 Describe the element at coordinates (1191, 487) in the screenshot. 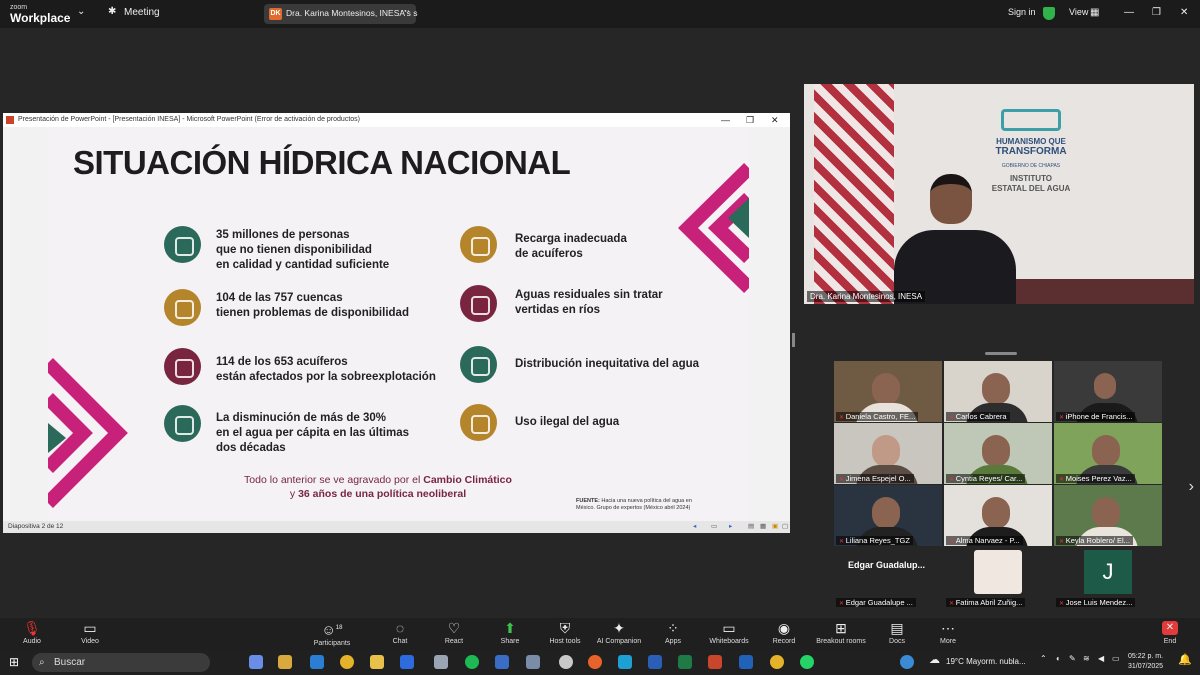

I see `next-page-icon: ›` at that location.